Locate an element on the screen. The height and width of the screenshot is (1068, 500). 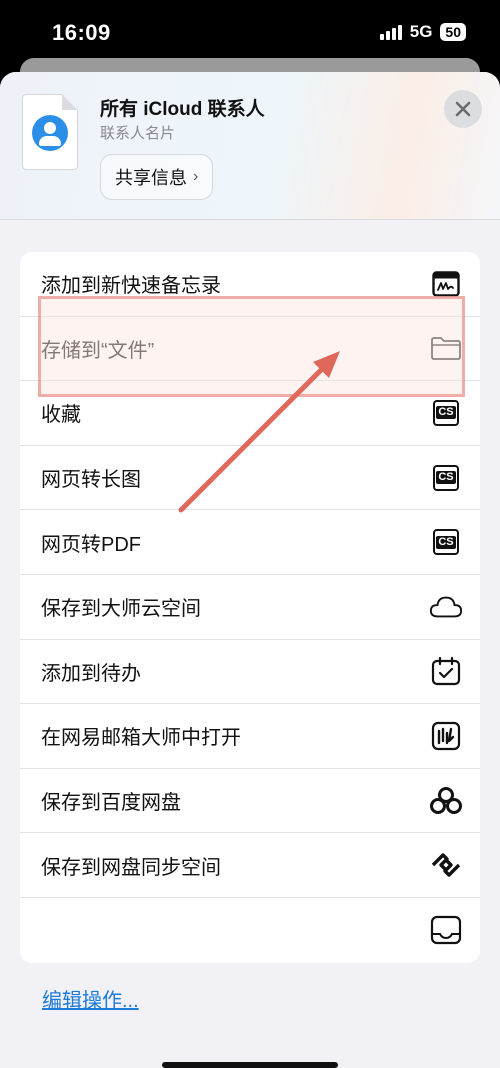
action-save-to-master-cloud: 保存到大师云空间 is located at coordinates (250, 607).